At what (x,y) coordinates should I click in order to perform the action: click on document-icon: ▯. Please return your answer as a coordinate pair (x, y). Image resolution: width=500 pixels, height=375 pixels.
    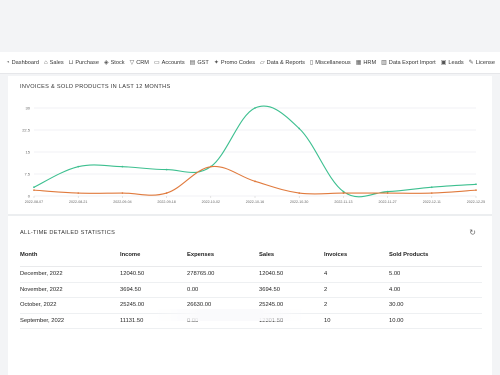
    Looking at the image, I should click on (311, 62).